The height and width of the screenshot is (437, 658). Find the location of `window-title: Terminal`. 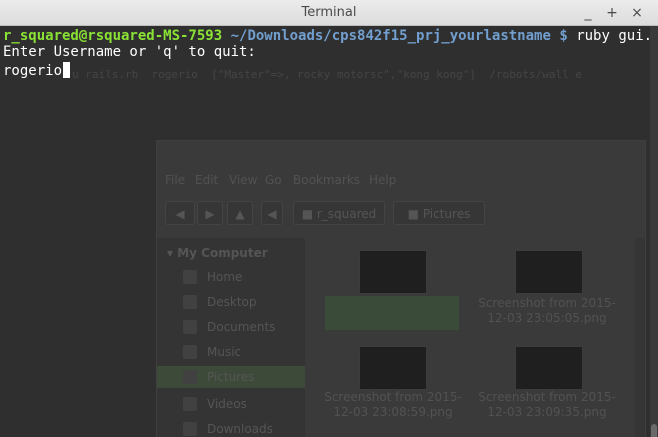

window-title: Terminal is located at coordinates (329, 12).